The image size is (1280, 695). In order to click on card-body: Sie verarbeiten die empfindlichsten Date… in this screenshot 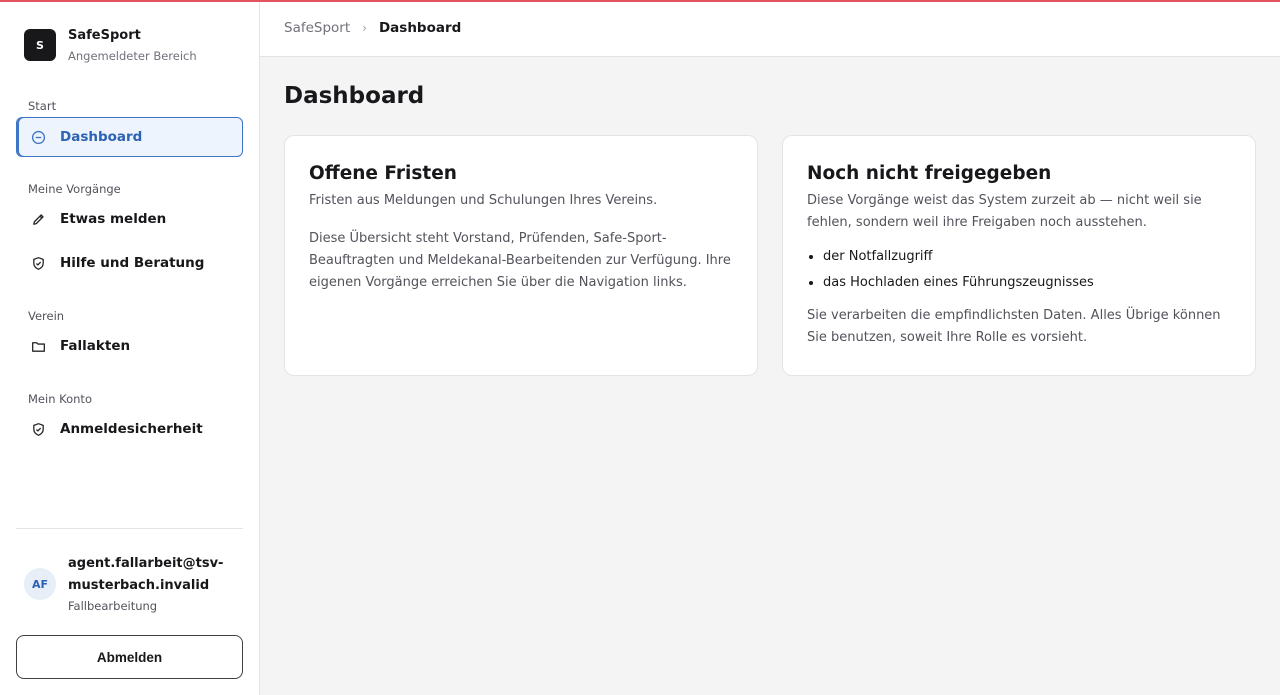, I will do `click(1014, 326)`.